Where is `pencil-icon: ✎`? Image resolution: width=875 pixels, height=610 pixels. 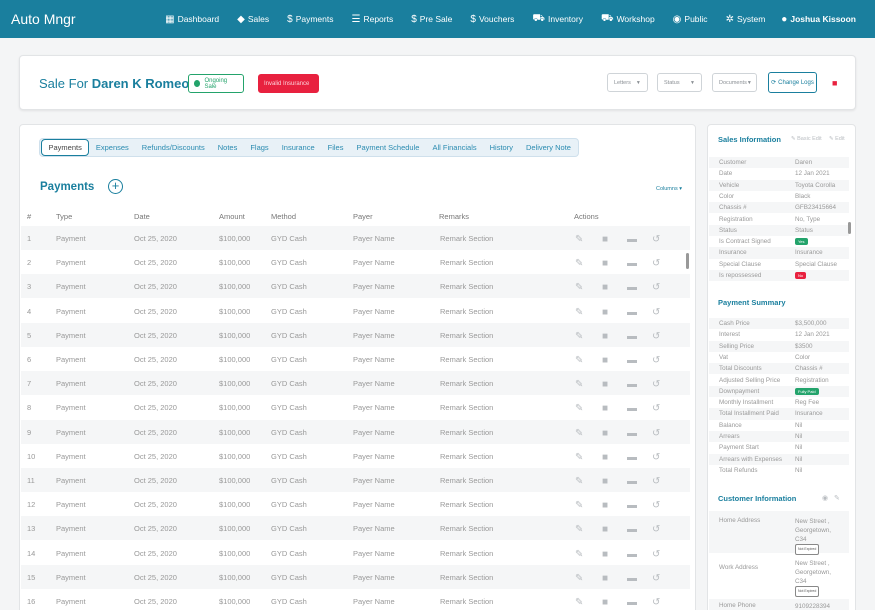 pencil-icon: ✎ is located at coordinates (837, 498).